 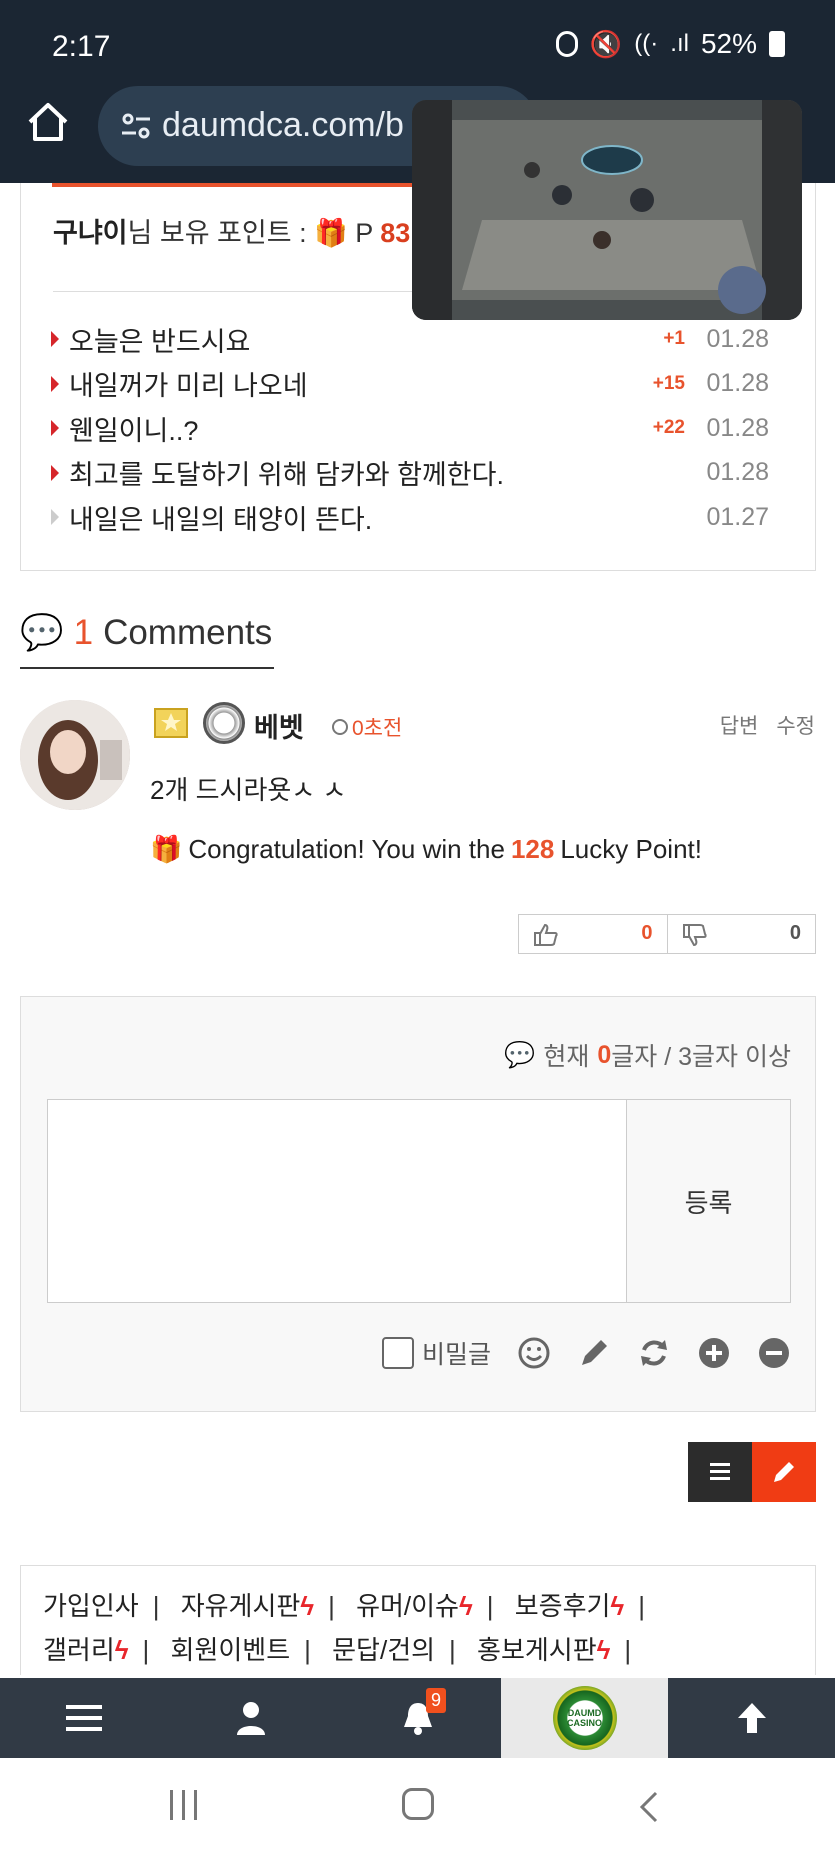 I want to click on comment-textarea, so click(x=337, y=1201).